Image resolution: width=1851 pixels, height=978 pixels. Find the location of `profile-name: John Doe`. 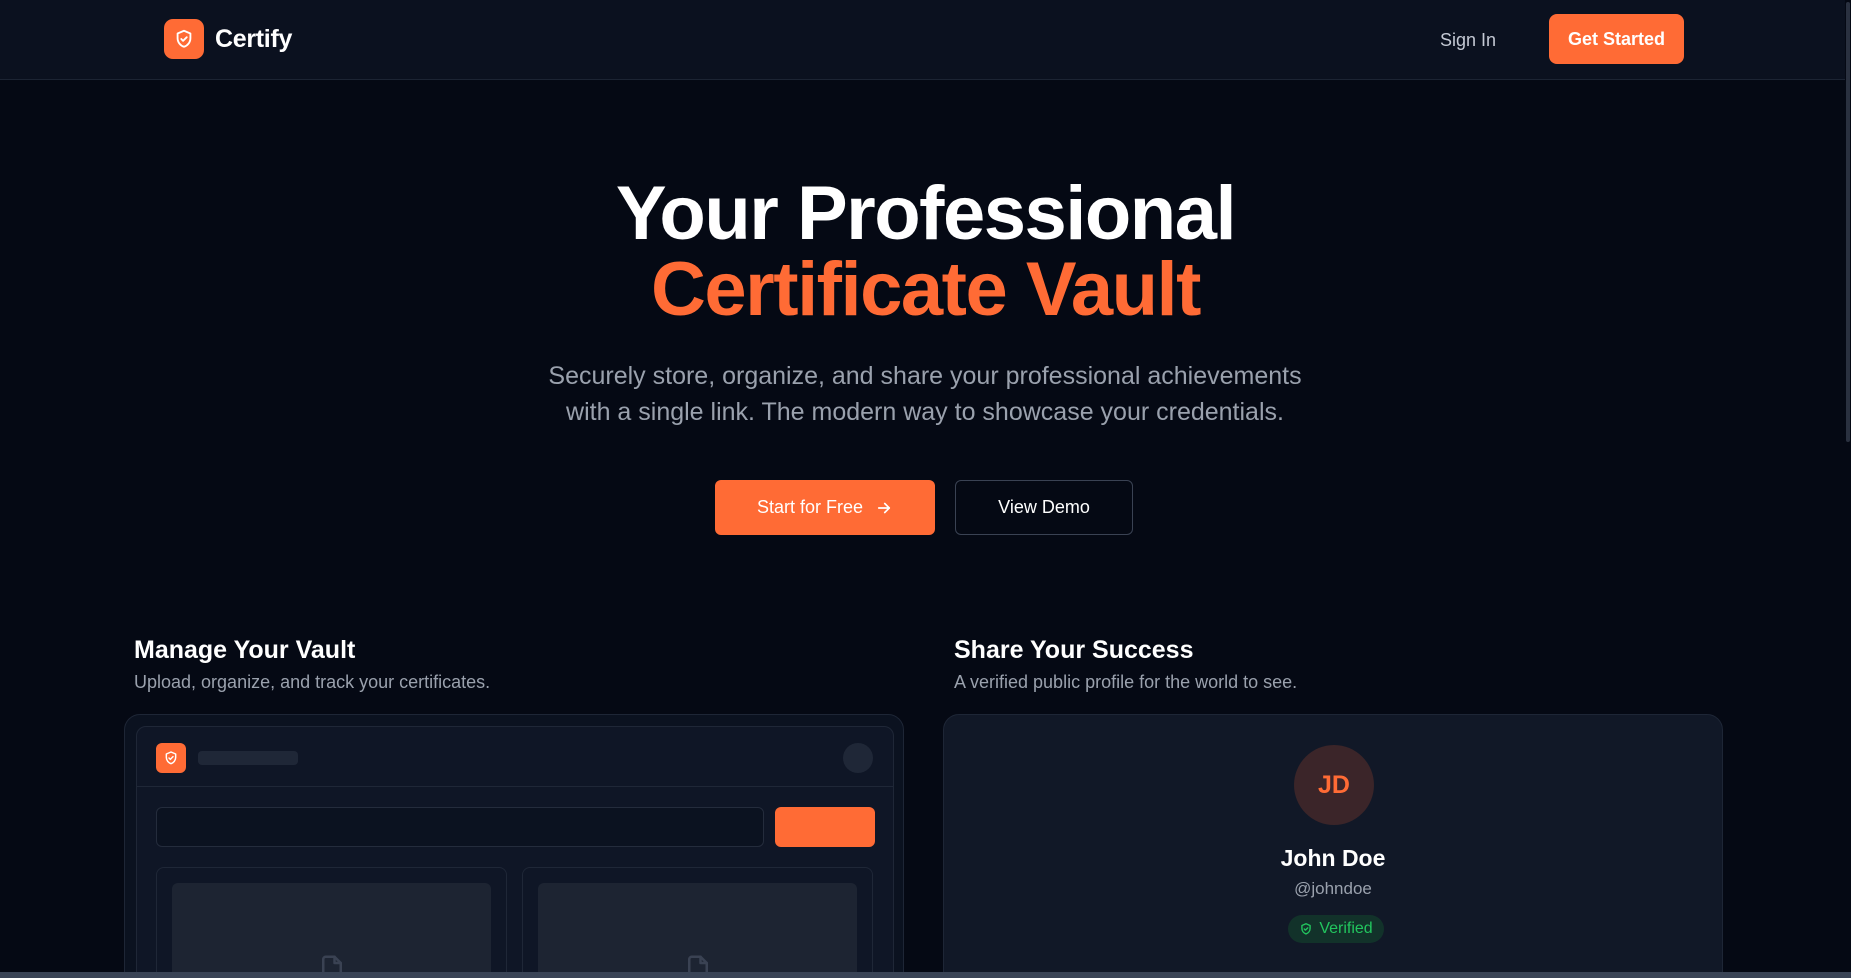

profile-name: John Doe is located at coordinates (1333, 858).